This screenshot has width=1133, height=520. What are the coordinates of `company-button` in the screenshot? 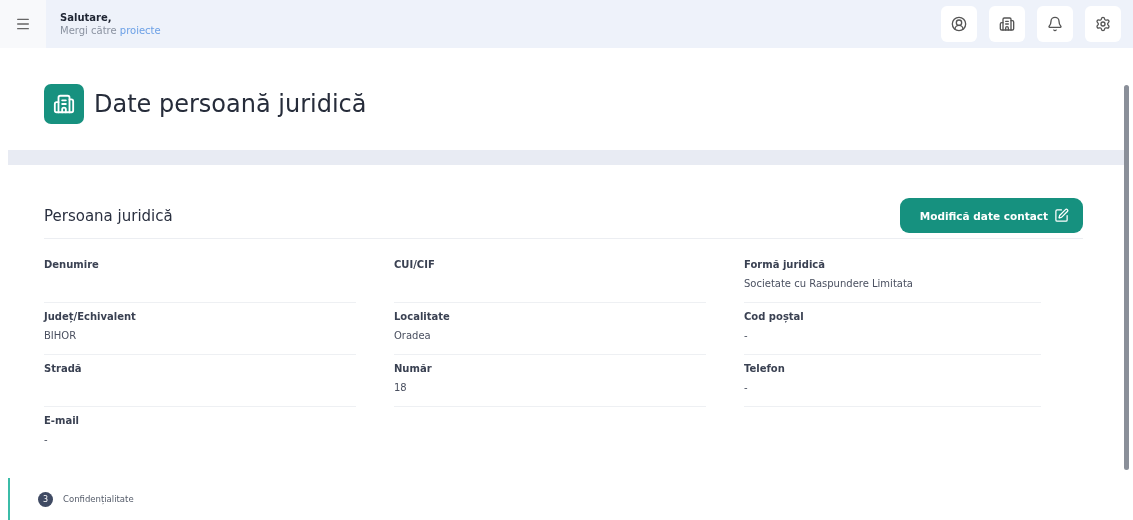 It's located at (1007, 24).